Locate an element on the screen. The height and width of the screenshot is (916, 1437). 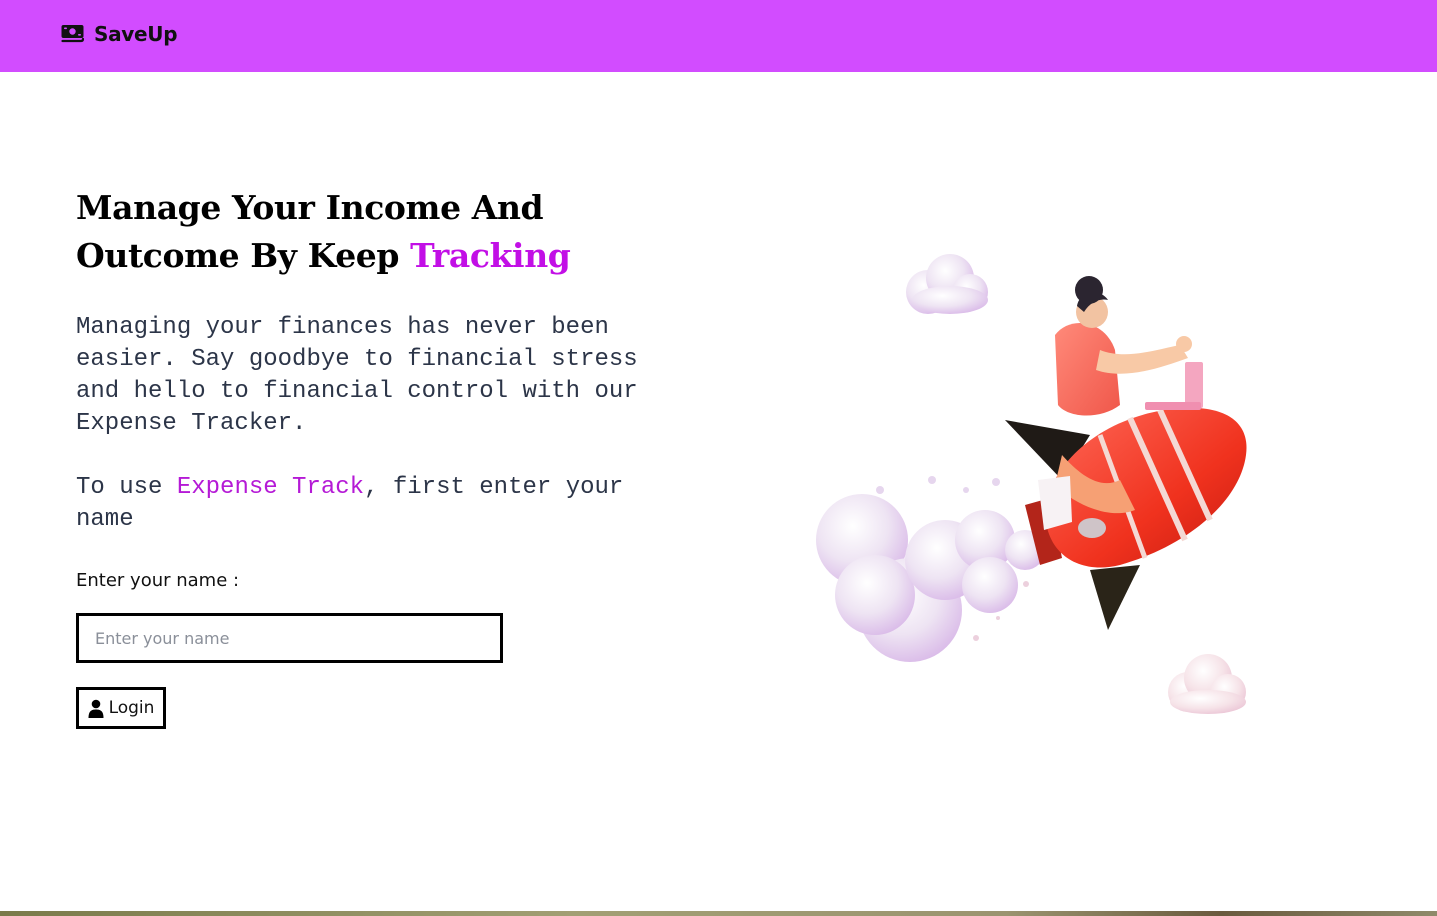
name-label: Enter your name : is located at coordinates (158, 580).